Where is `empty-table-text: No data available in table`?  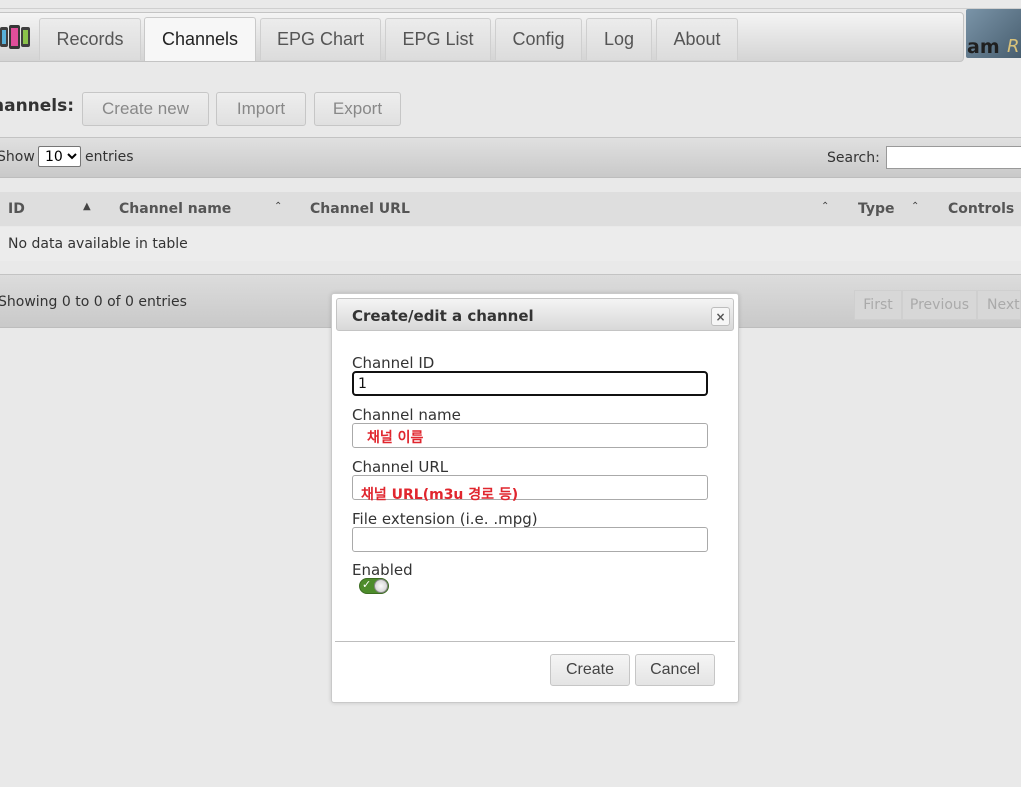 empty-table-text: No data available in table is located at coordinates (98, 244).